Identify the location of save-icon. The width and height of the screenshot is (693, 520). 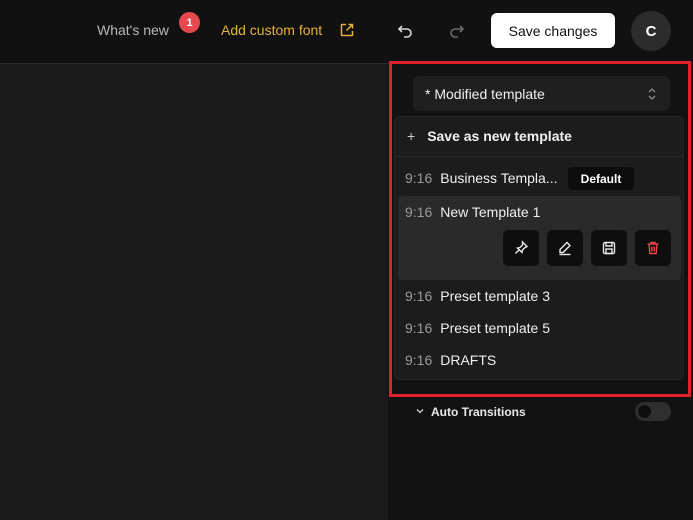
(609, 248).